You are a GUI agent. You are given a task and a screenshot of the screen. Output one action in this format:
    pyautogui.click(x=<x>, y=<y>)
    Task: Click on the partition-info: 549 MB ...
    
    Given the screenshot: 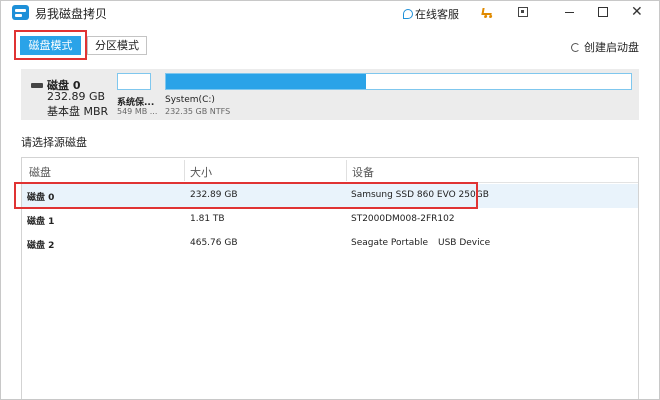 What is the action you would take?
    pyautogui.click(x=137, y=111)
    